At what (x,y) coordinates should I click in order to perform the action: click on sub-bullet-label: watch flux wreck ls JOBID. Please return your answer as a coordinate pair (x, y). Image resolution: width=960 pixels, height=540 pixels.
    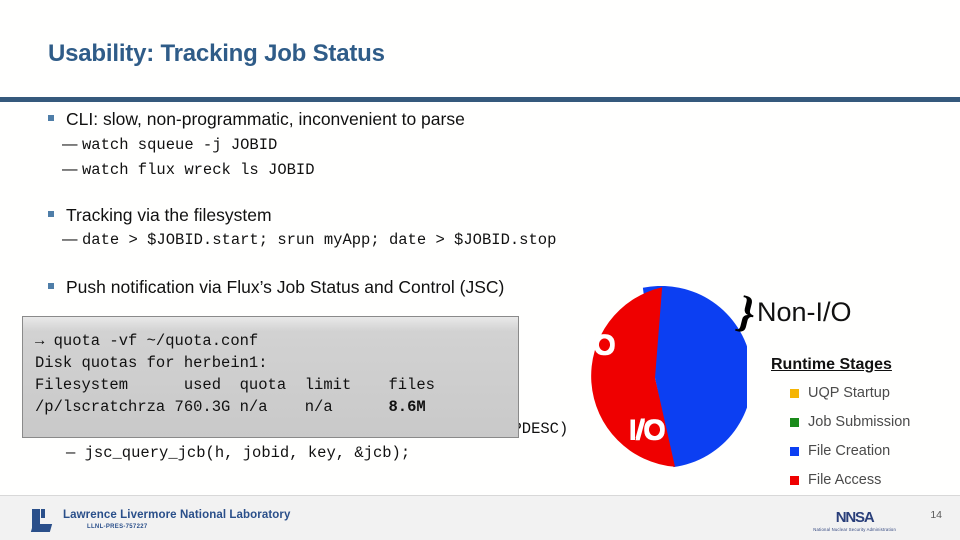
    Looking at the image, I should click on (198, 169).